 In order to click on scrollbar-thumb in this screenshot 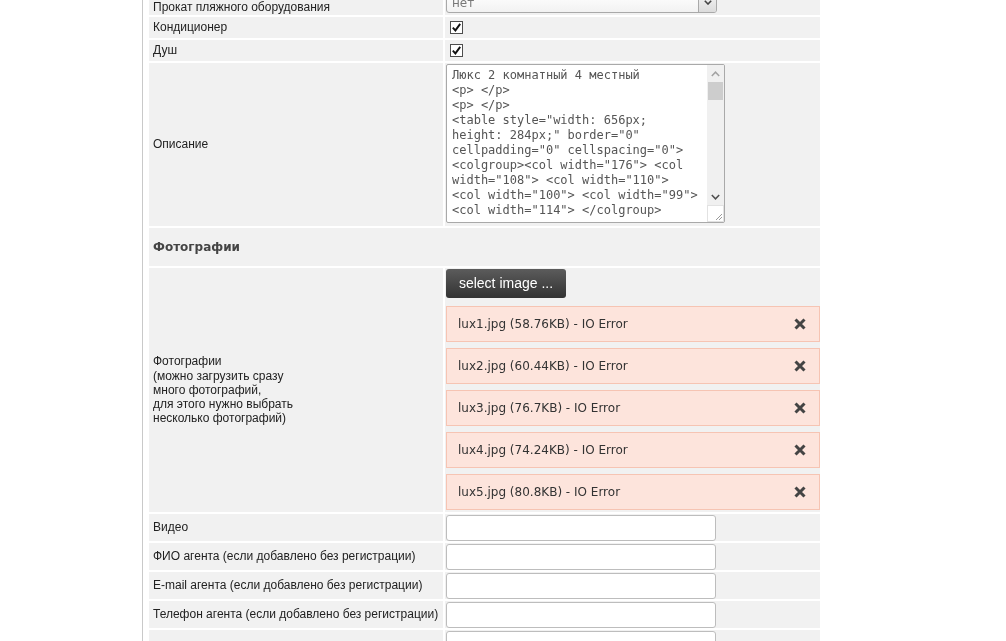, I will do `click(715, 91)`.